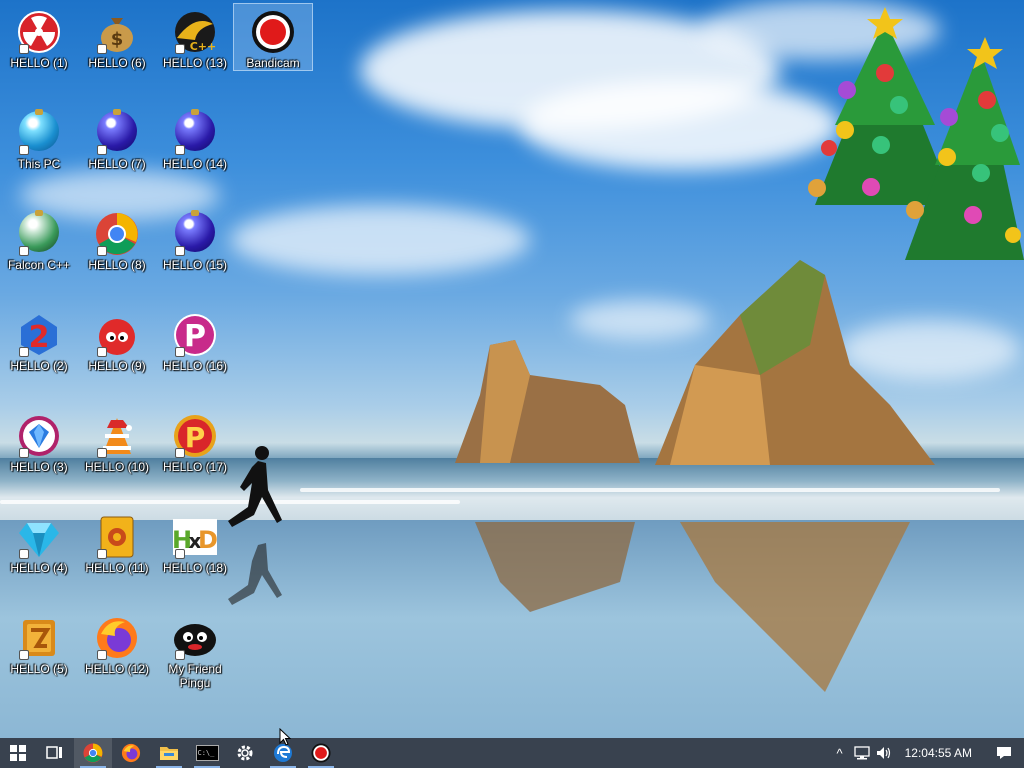 The image size is (1024, 768). I want to click on task-view-button, so click(55, 753).